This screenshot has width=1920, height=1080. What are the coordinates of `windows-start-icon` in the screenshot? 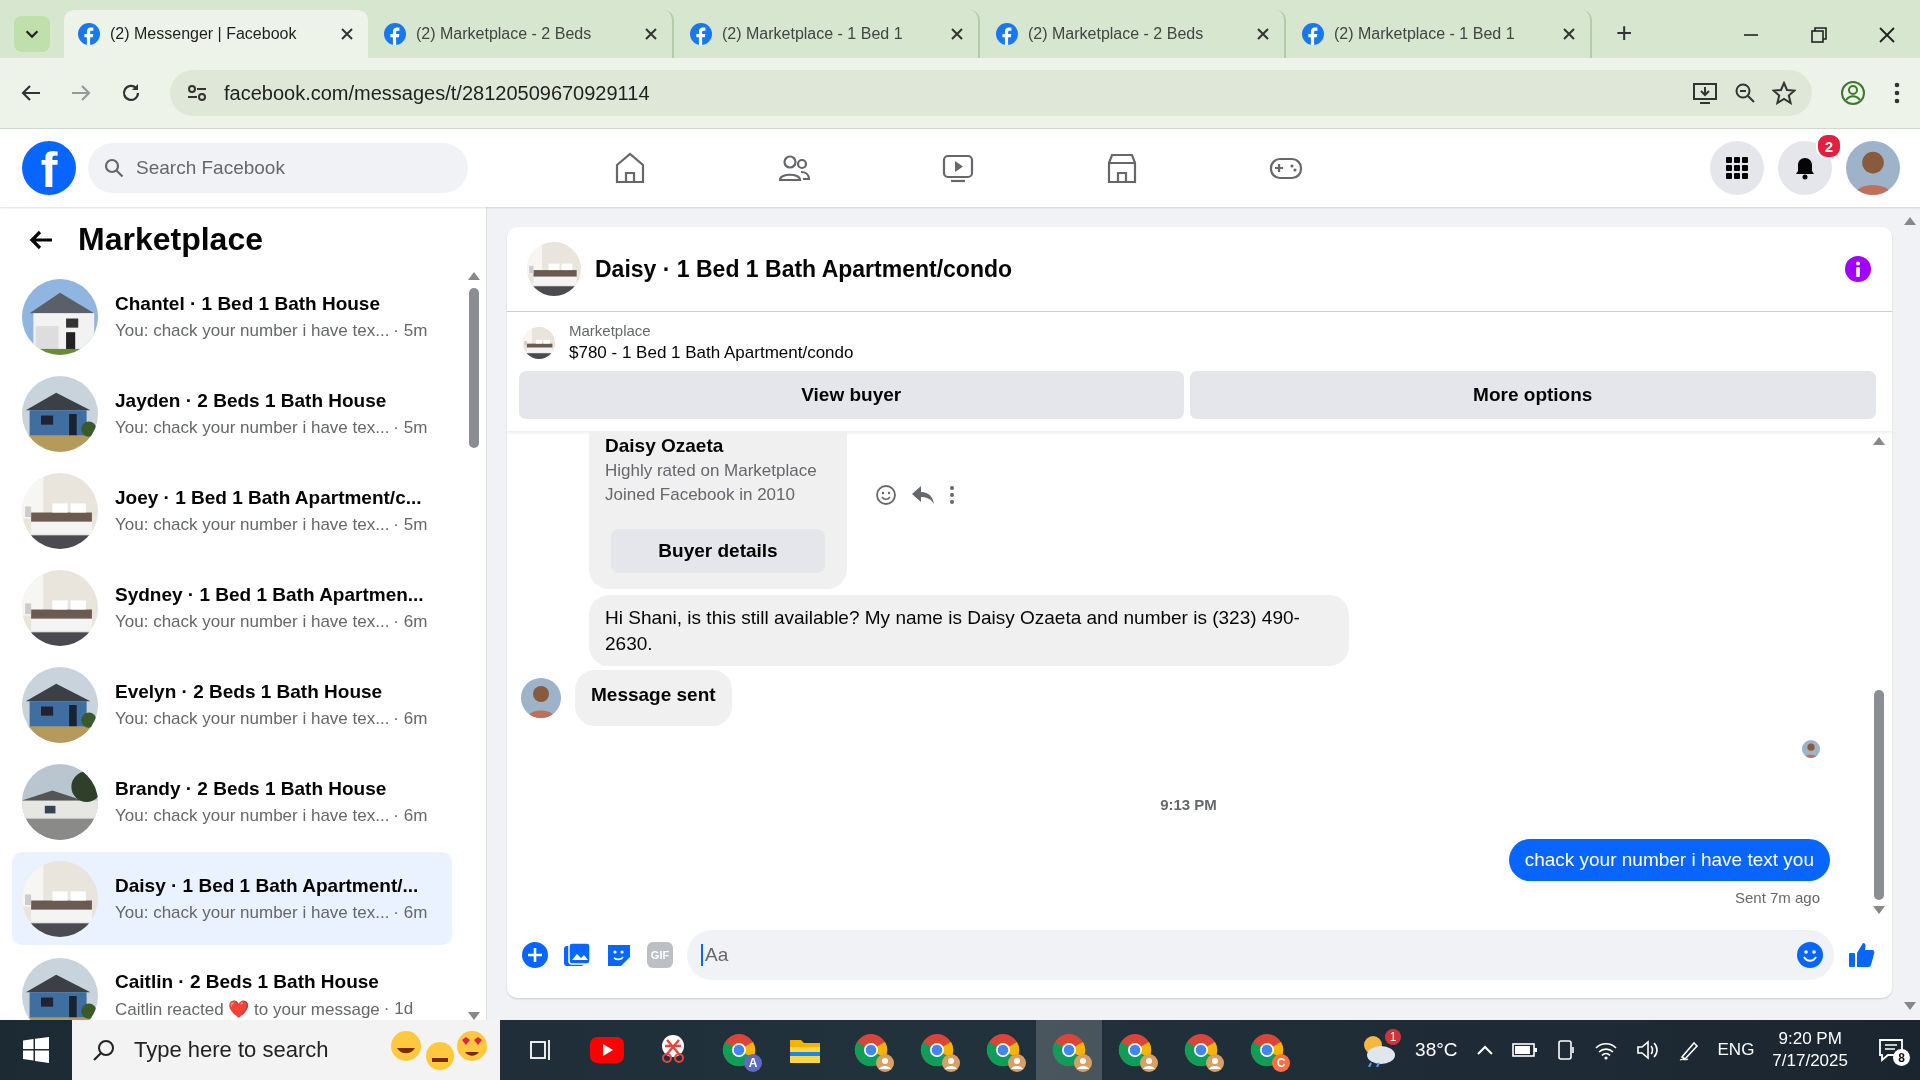 It's located at (36, 1050).